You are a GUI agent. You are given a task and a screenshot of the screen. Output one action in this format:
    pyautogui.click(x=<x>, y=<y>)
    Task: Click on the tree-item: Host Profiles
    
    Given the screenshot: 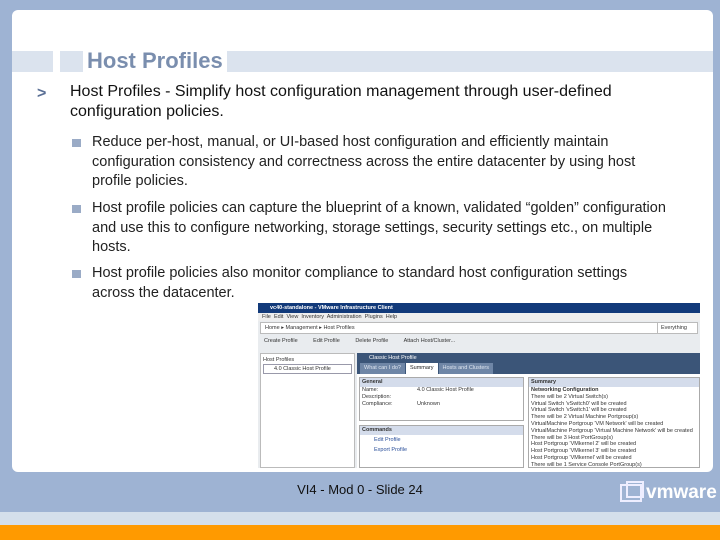 What is the action you would take?
    pyautogui.click(x=307, y=360)
    